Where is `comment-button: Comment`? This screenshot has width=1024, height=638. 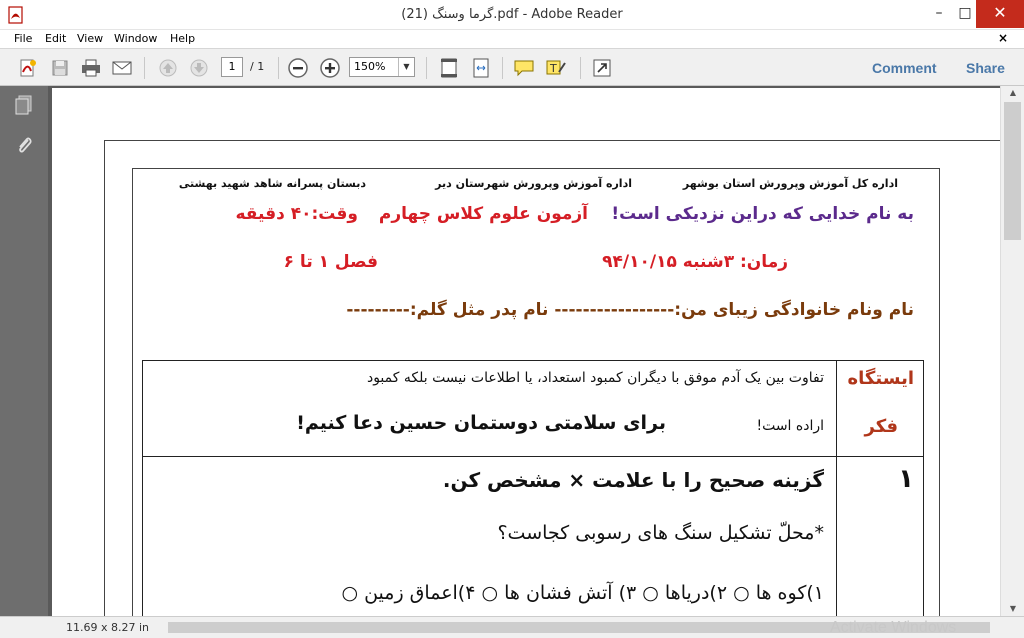
comment-button: Comment is located at coordinates (904, 68).